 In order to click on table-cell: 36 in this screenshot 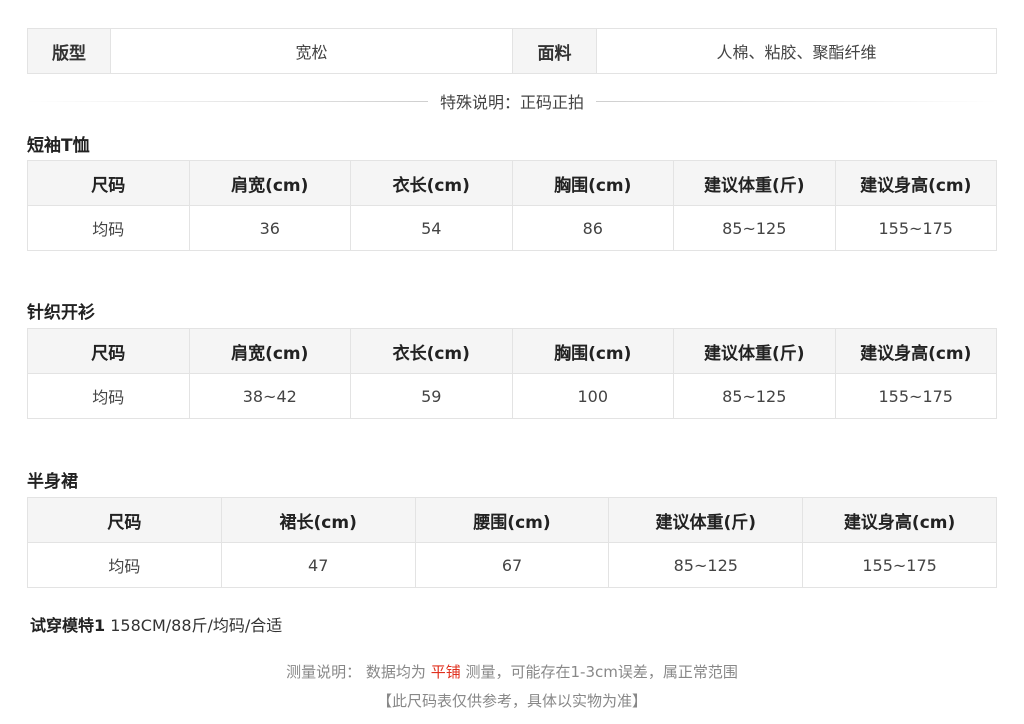, I will do `click(269, 228)`.